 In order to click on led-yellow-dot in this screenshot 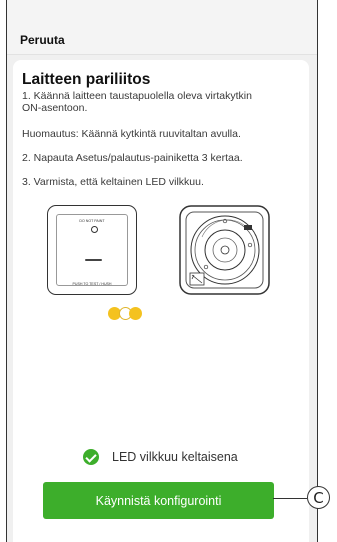, I will do `click(135, 313)`.